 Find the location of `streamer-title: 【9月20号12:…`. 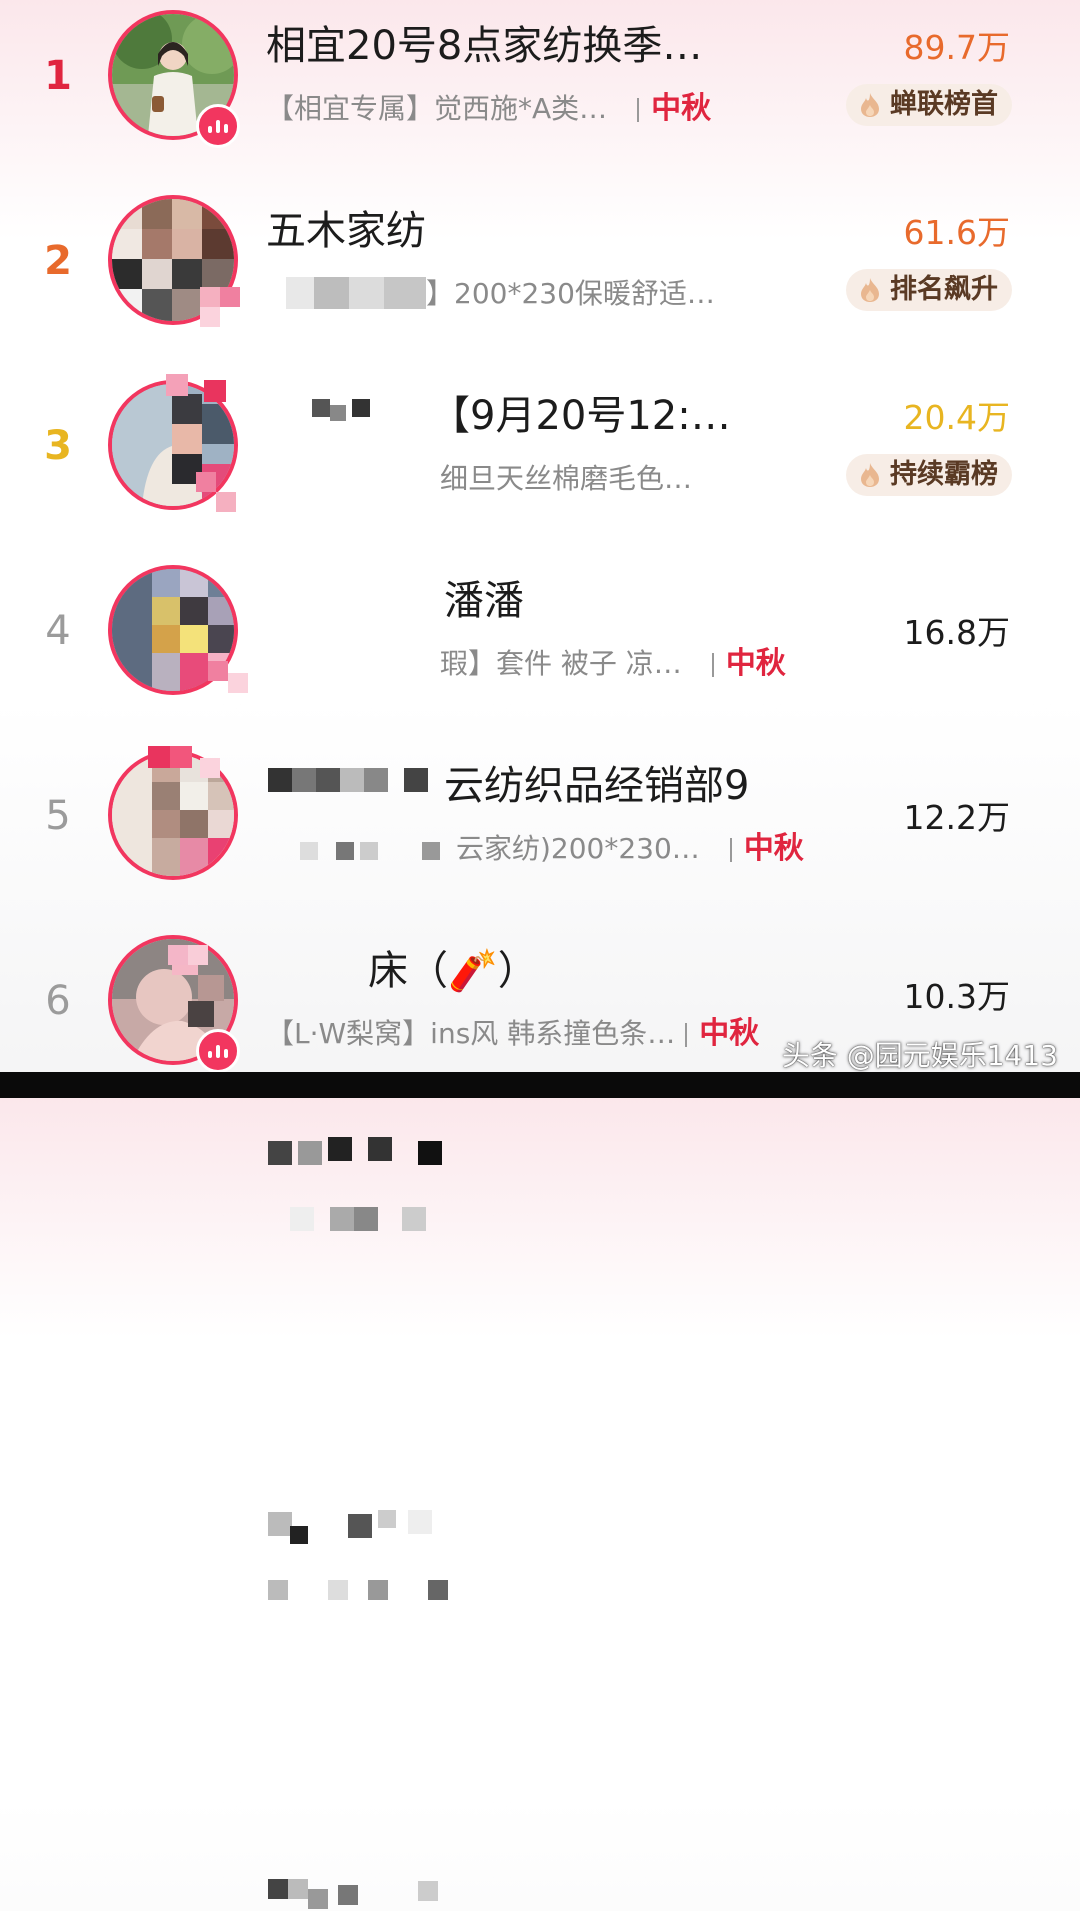

streamer-title: 【9月20号12:… is located at coordinates (580, 416).